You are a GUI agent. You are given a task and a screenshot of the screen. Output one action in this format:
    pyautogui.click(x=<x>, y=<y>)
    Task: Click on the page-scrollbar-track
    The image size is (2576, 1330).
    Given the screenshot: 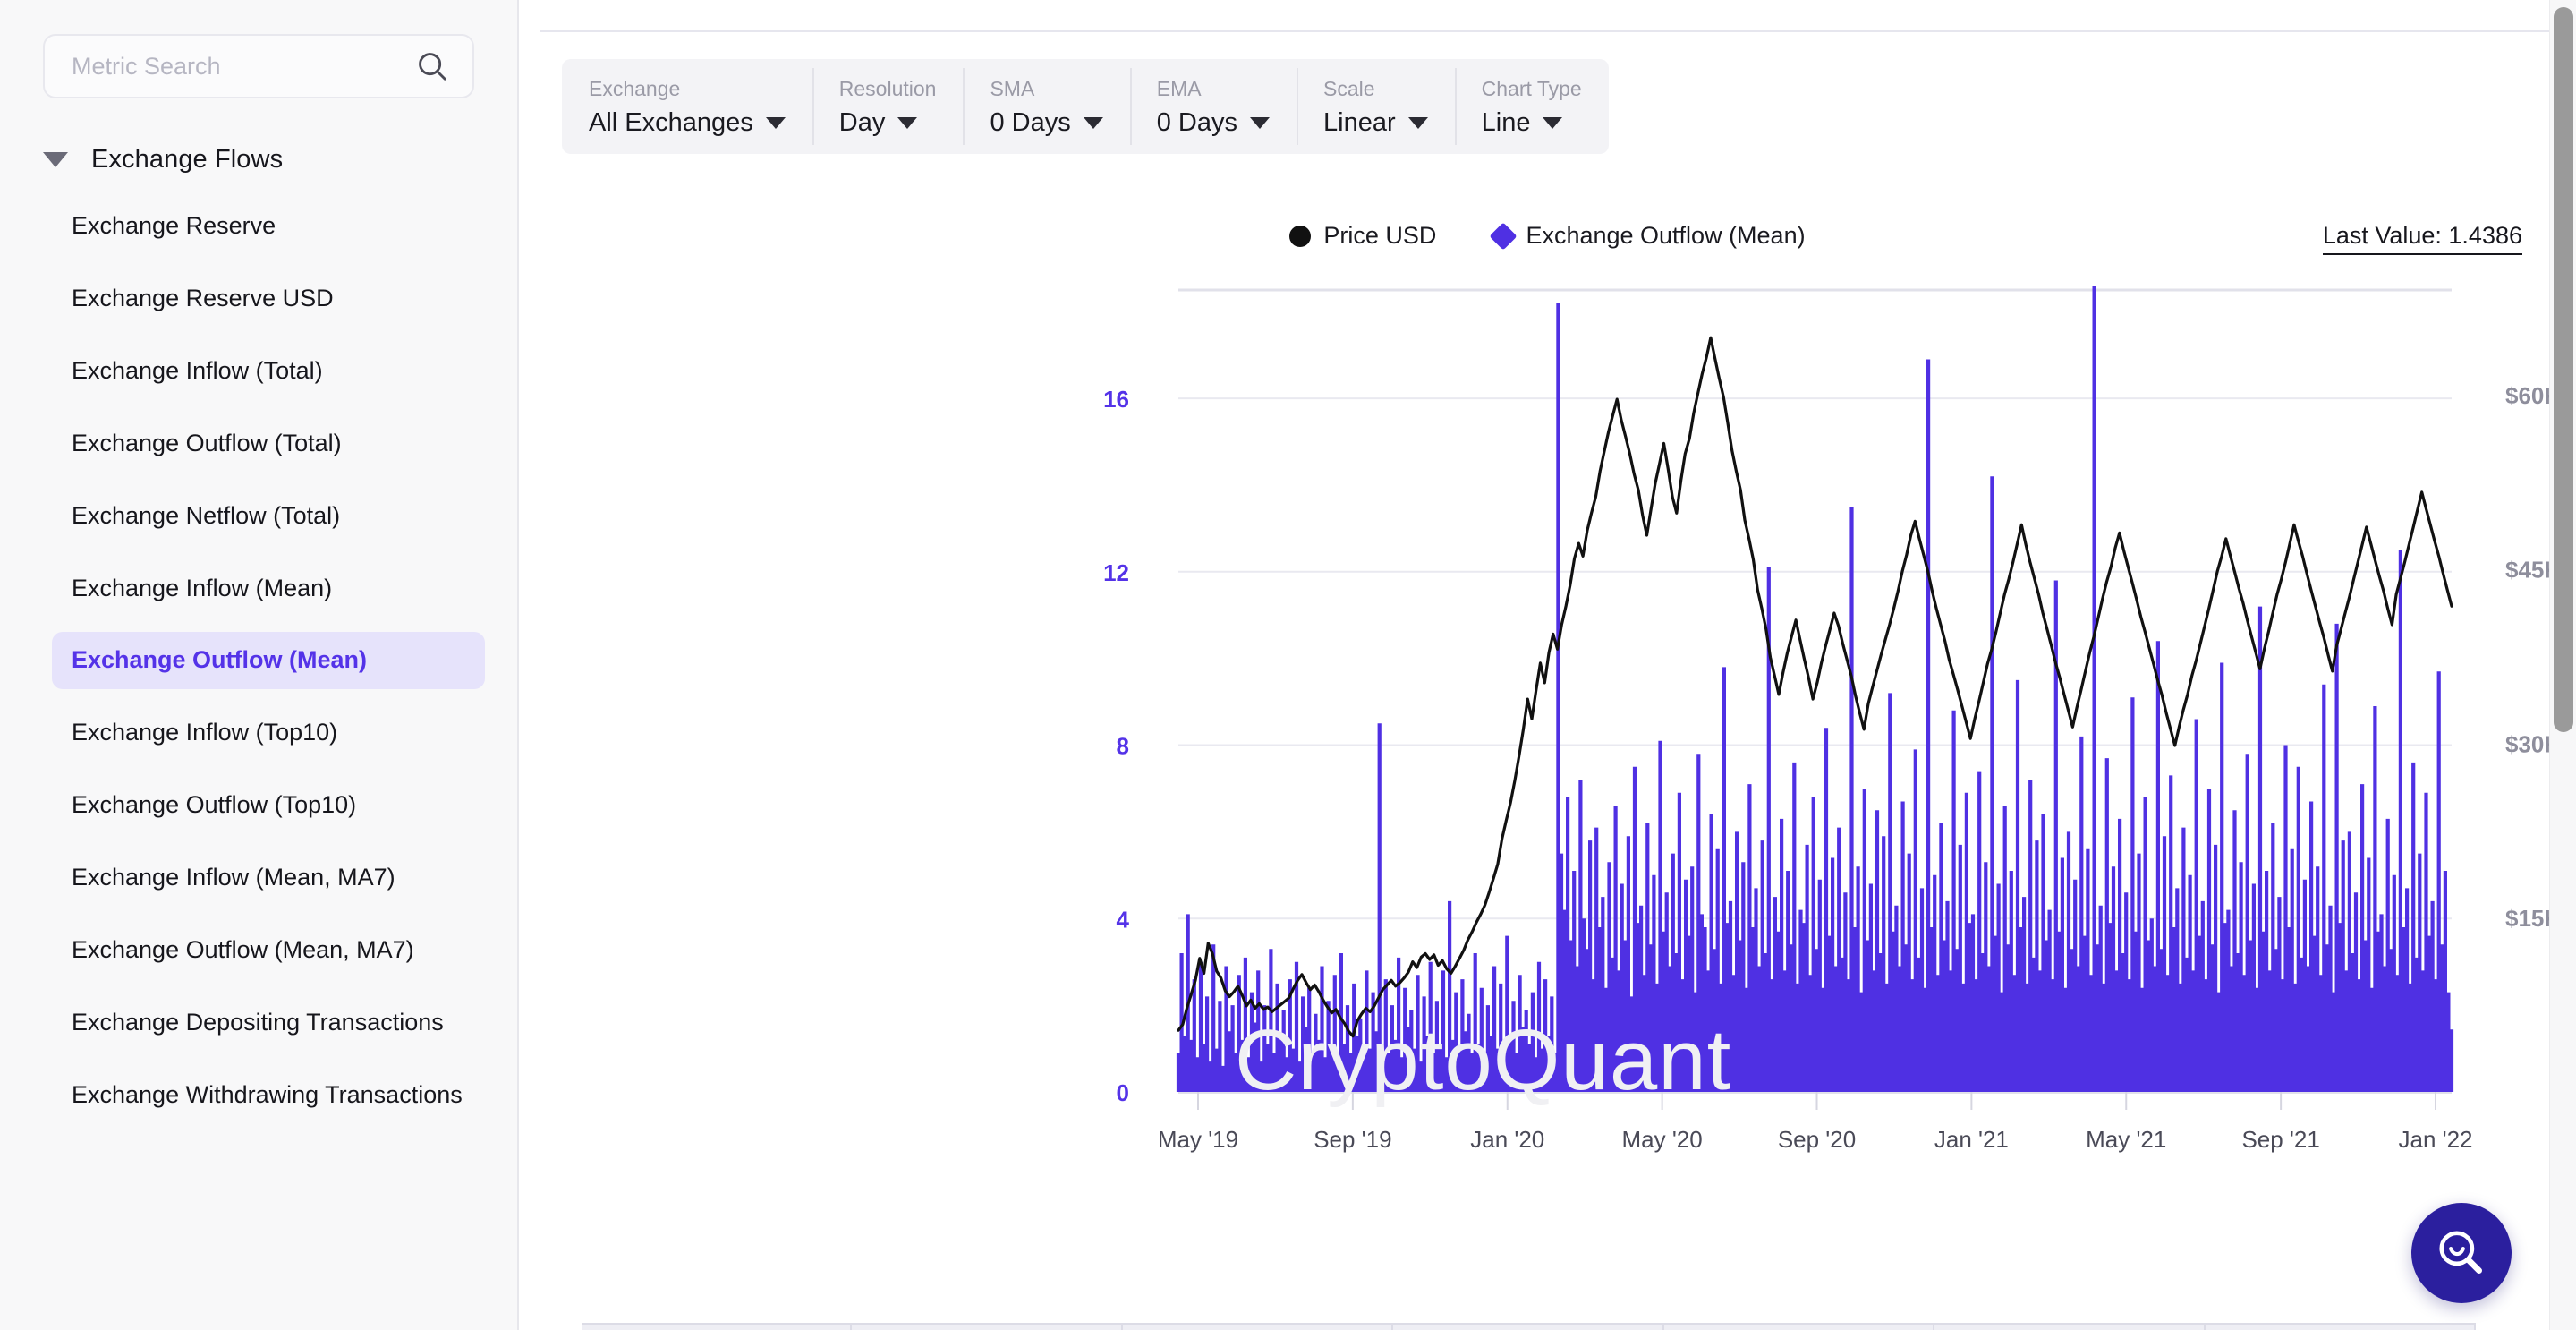 What is the action you would take?
    pyautogui.click(x=2562, y=665)
    